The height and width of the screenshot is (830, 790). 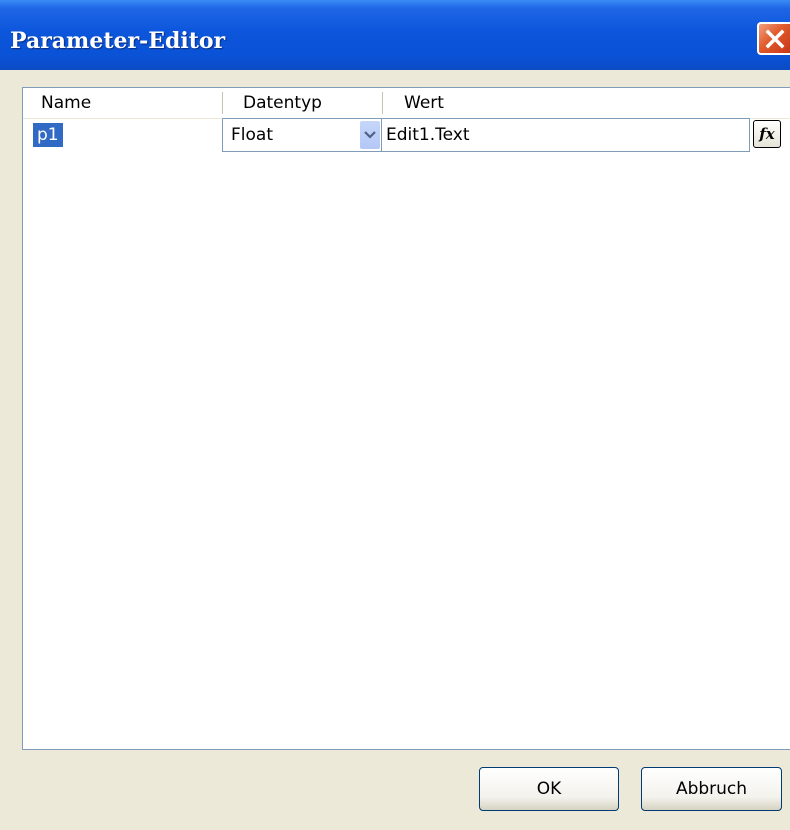 What do you see at coordinates (252, 135) in the screenshot?
I see `datatype-value: Float` at bounding box center [252, 135].